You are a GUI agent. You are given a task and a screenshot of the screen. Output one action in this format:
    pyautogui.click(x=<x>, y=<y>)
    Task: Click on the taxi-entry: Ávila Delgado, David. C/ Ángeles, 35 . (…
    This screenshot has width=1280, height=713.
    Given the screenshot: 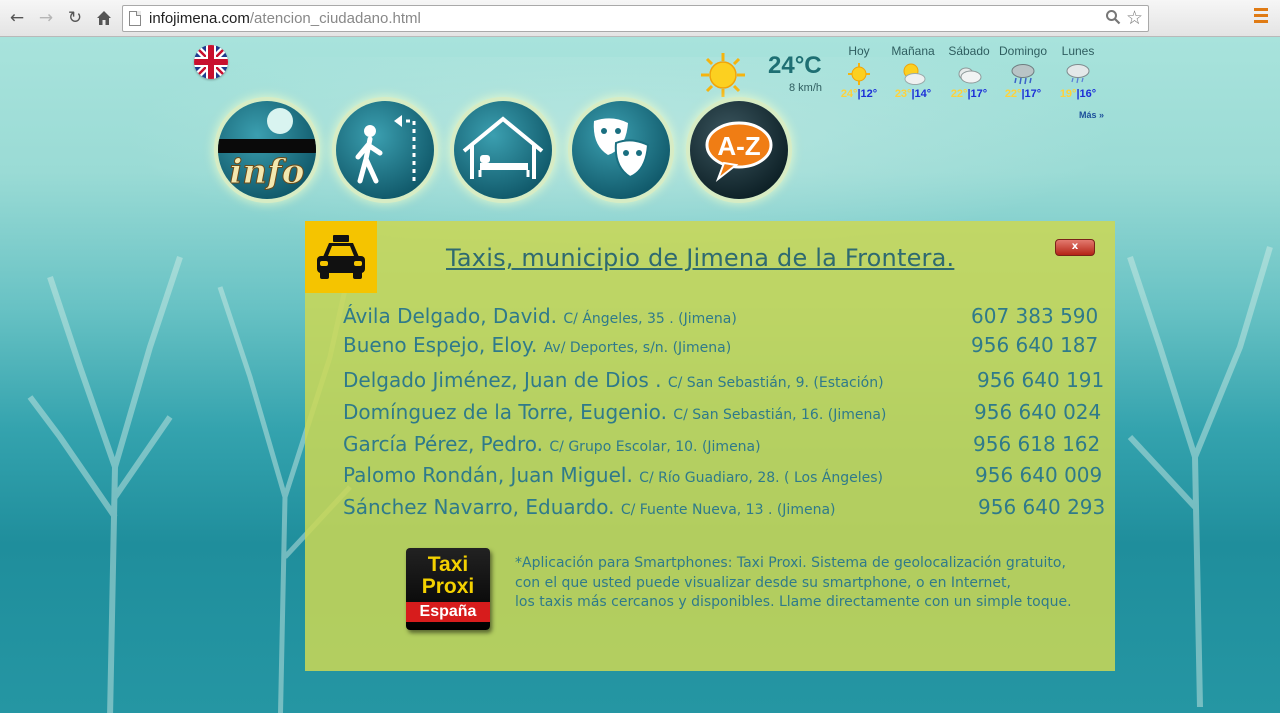 What is the action you would take?
    pyautogui.click(x=540, y=316)
    